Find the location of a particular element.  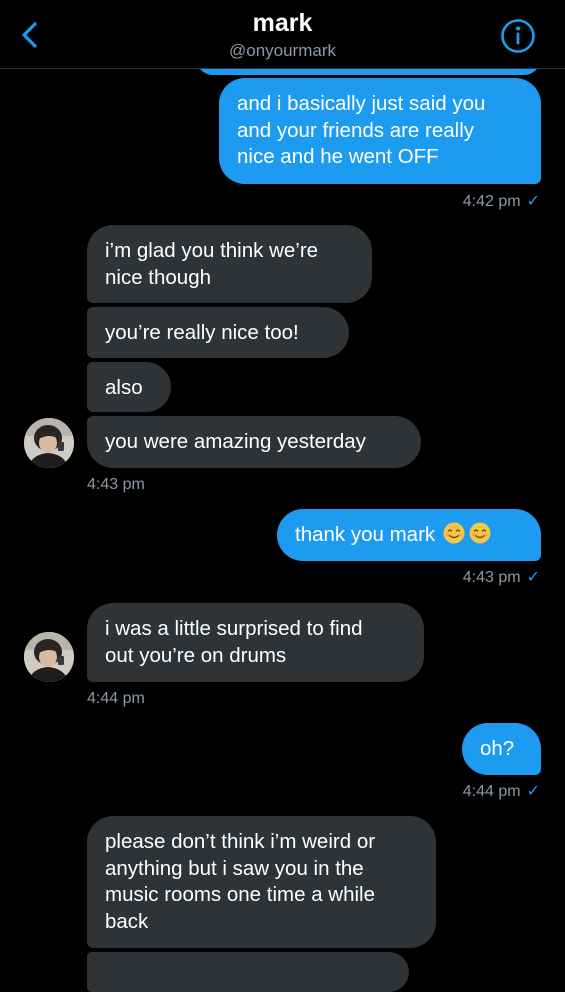

message-timestamp: 4:42 pm ✓ is located at coordinates (501, 202).